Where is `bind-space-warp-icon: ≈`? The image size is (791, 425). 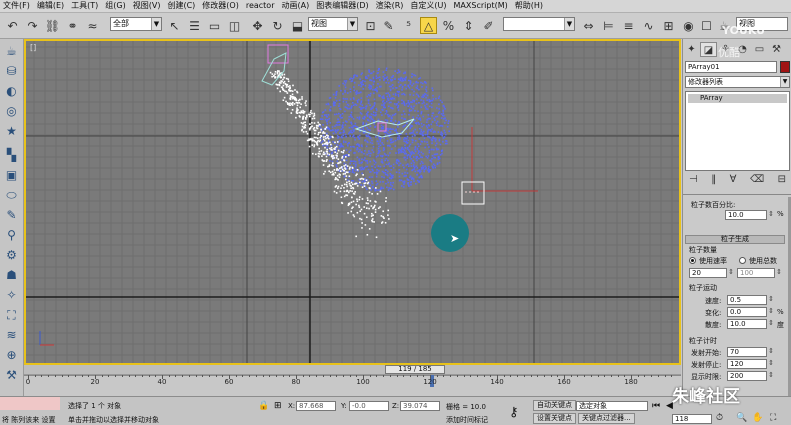
bind-space-warp-icon: ≈ is located at coordinates (92, 25).